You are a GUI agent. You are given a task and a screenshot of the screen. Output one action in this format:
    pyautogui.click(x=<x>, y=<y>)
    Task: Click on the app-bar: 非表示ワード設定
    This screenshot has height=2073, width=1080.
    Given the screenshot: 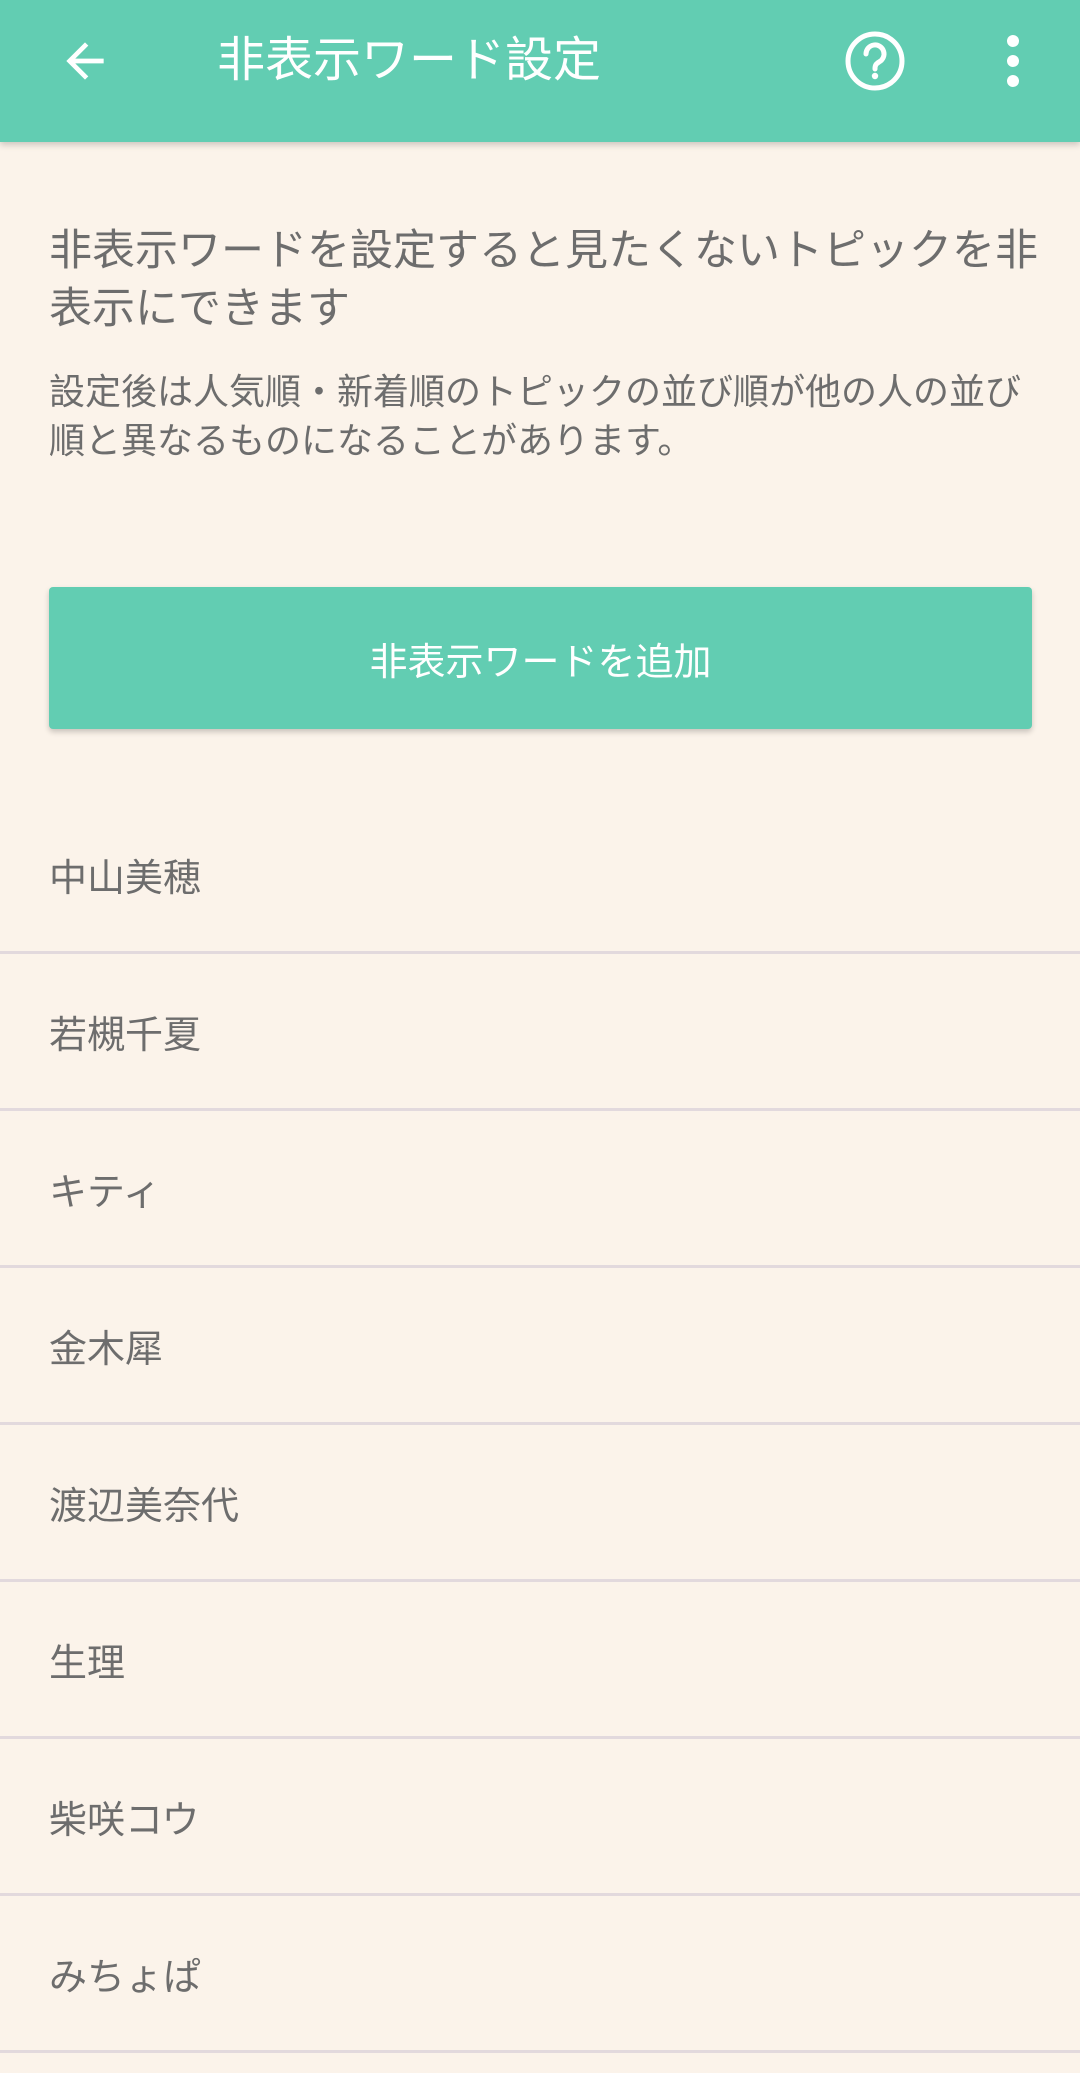 What is the action you would take?
    pyautogui.click(x=540, y=71)
    